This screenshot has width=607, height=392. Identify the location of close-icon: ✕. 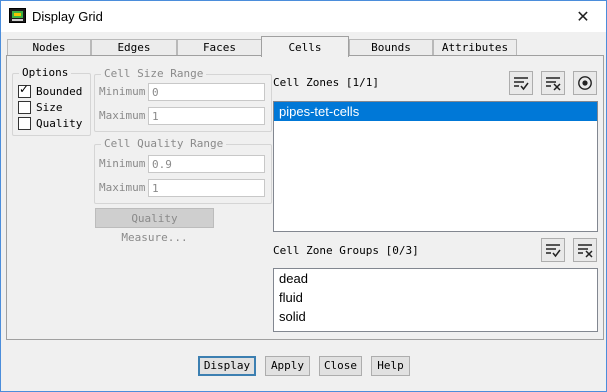
(583, 17).